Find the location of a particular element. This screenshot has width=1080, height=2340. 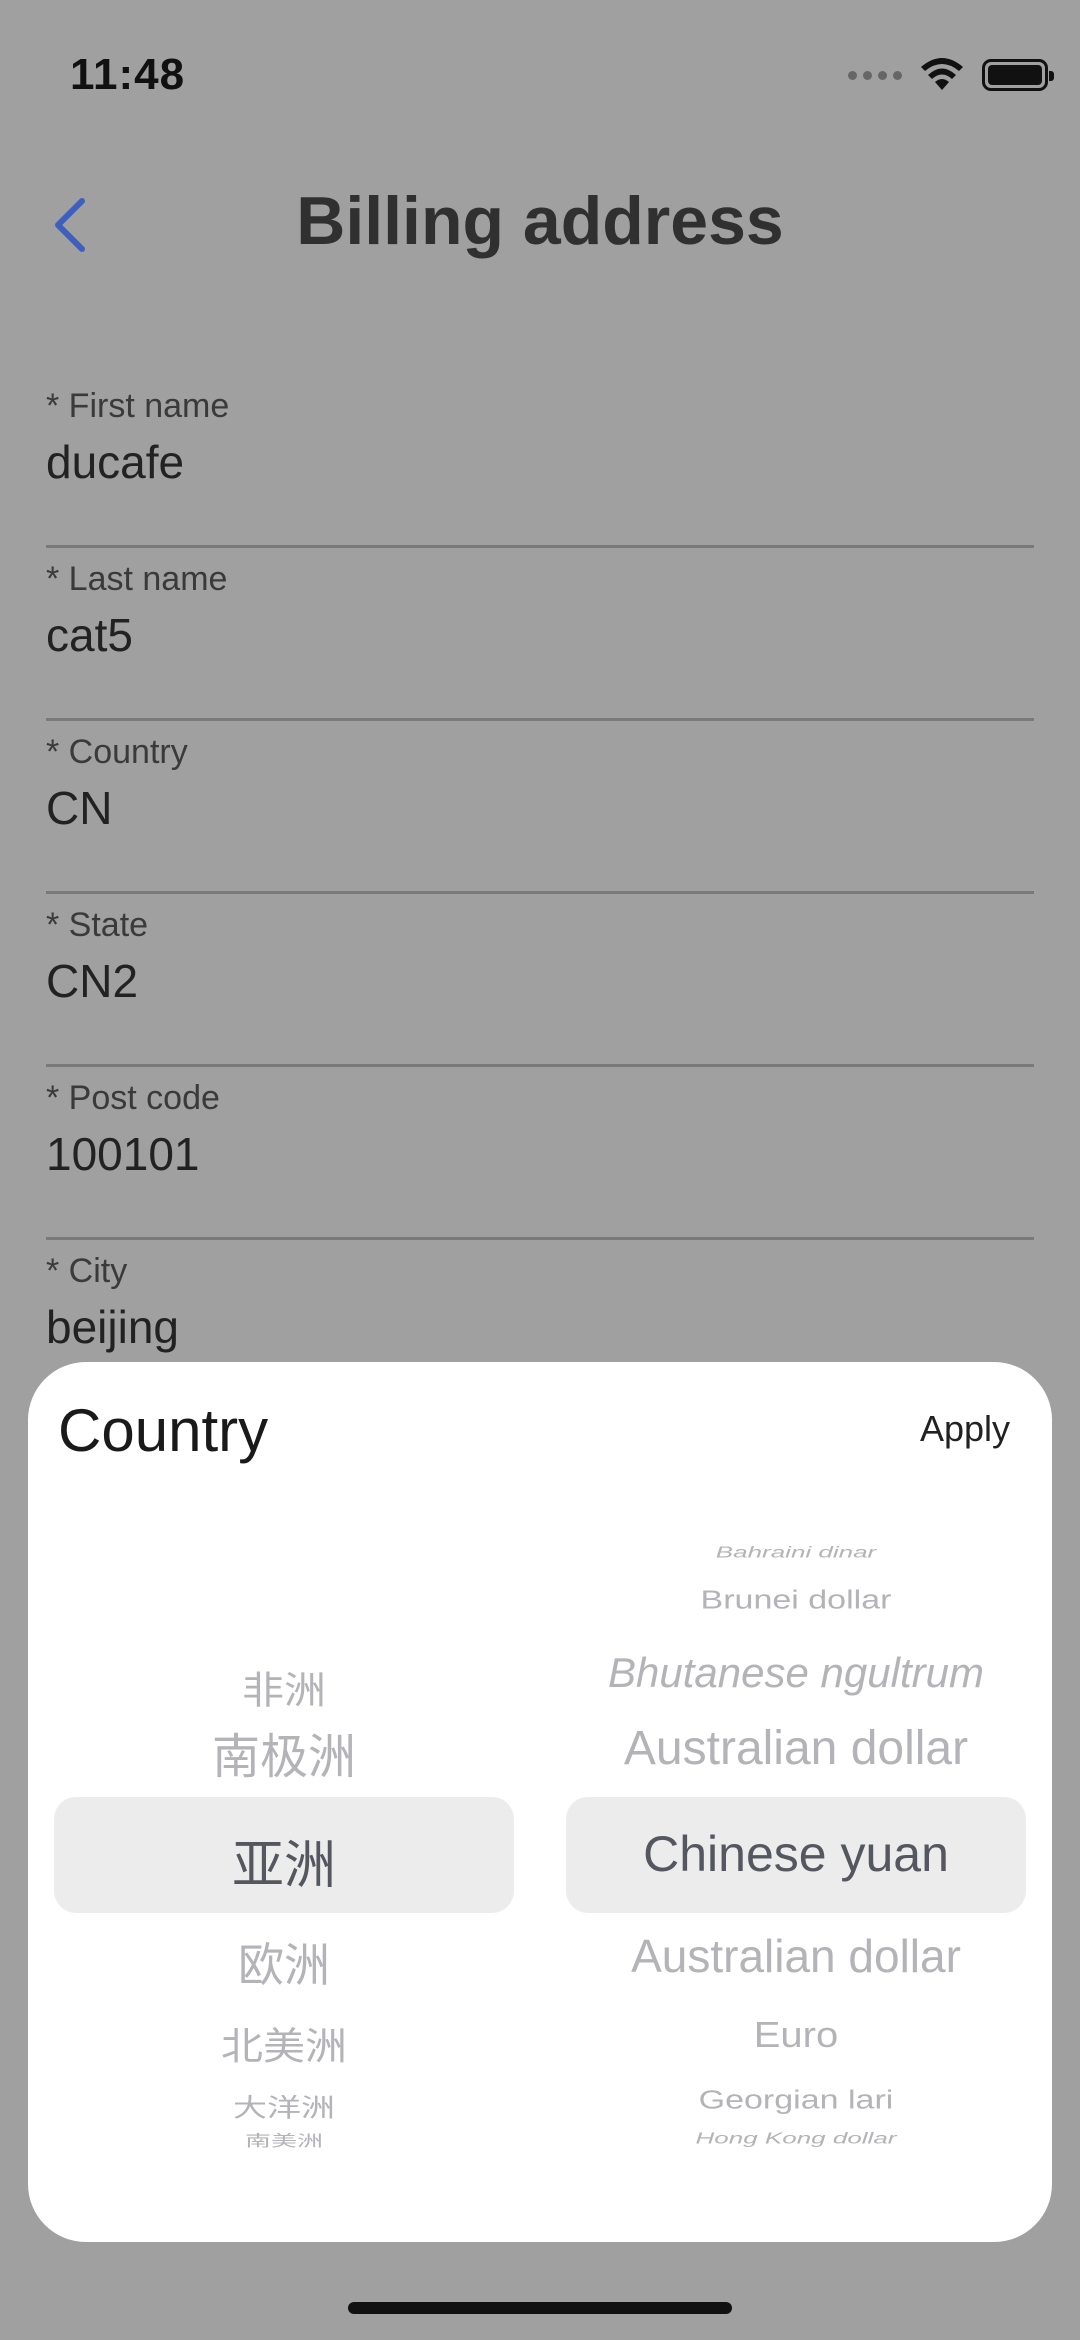

apply-button: Apply is located at coordinates (965, 1429).